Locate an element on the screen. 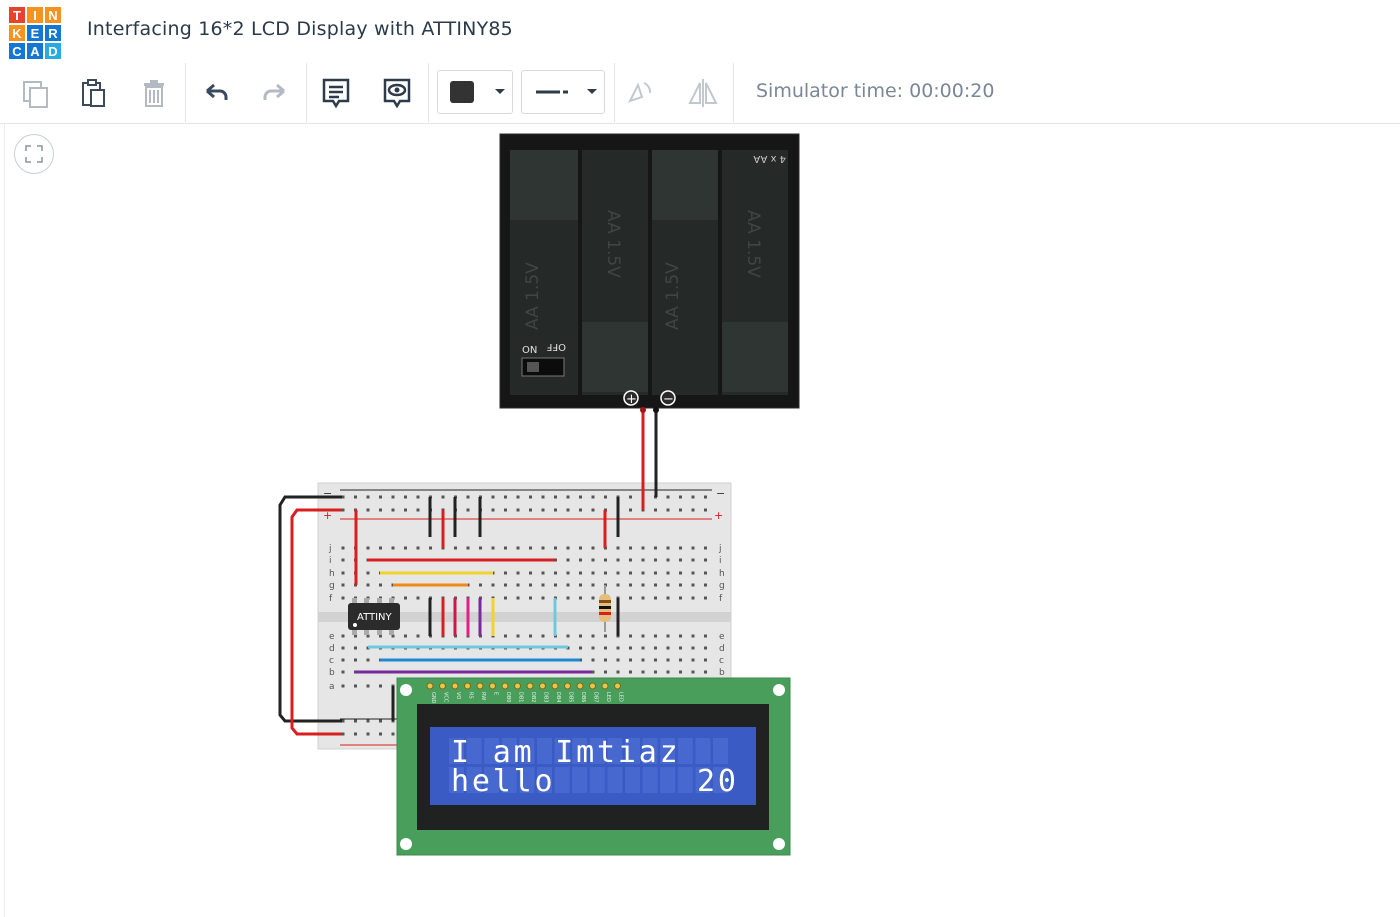 The width and height of the screenshot is (1400, 917). lcd-pin-label: DB7 is located at coordinates (596, 697).